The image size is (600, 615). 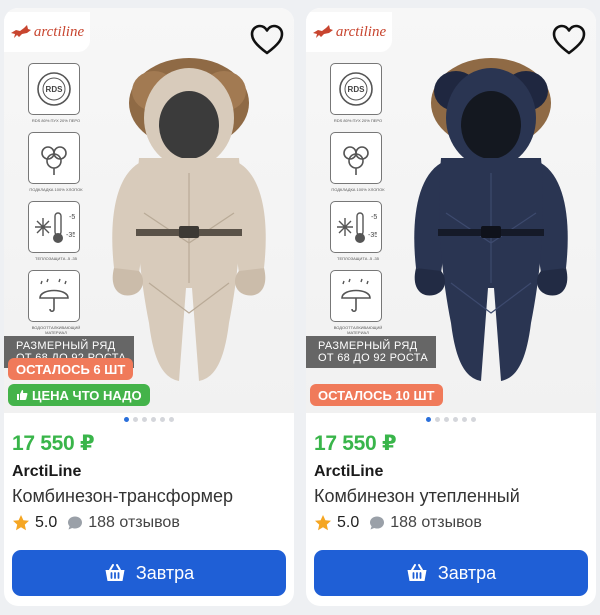 I want to click on size-range-label: РАЗМЕРНЫЙ РЯД ОТ 68 ДО 92 РОСТА, so click(x=371, y=352).